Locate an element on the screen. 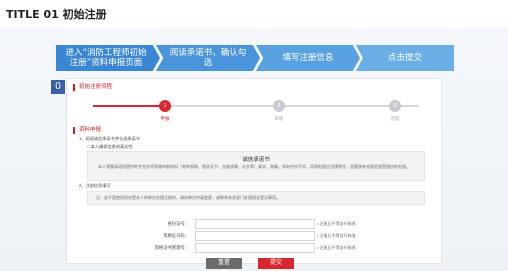 Image resolution: width=508 pixels, height=271 pixels. progress-label-1: 申报 is located at coordinates (165, 118).